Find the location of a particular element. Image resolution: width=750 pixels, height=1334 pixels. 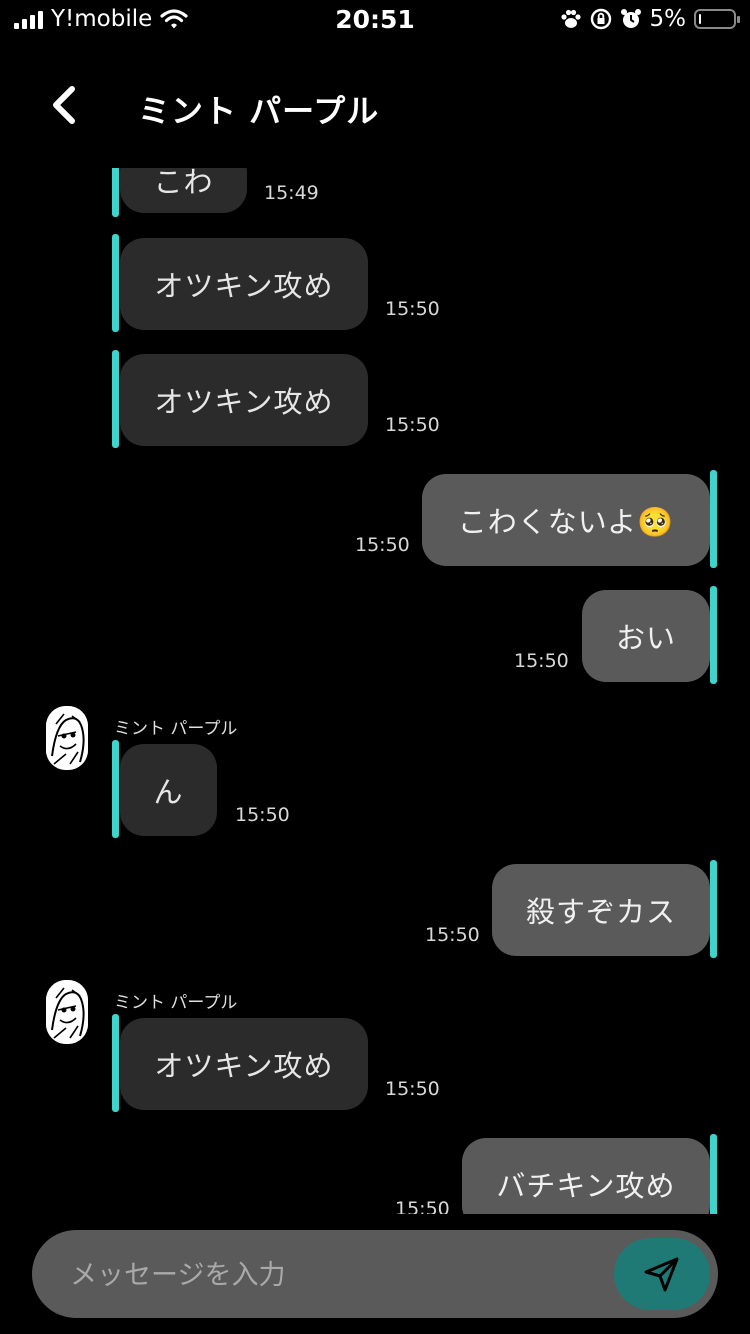

message-composer is located at coordinates (375, 1275).